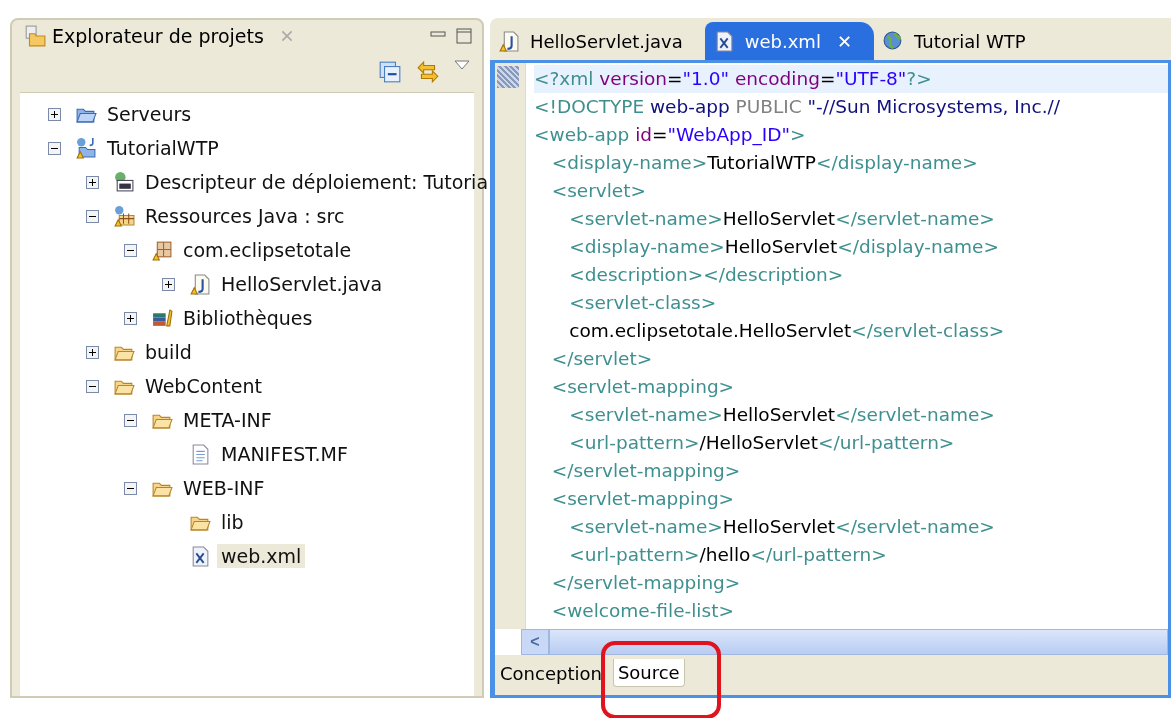 The image size is (1171, 718). Describe the element at coordinates (597, 41) in the screenshot. I see `editor-tab: HelloServlet.java` at that location.